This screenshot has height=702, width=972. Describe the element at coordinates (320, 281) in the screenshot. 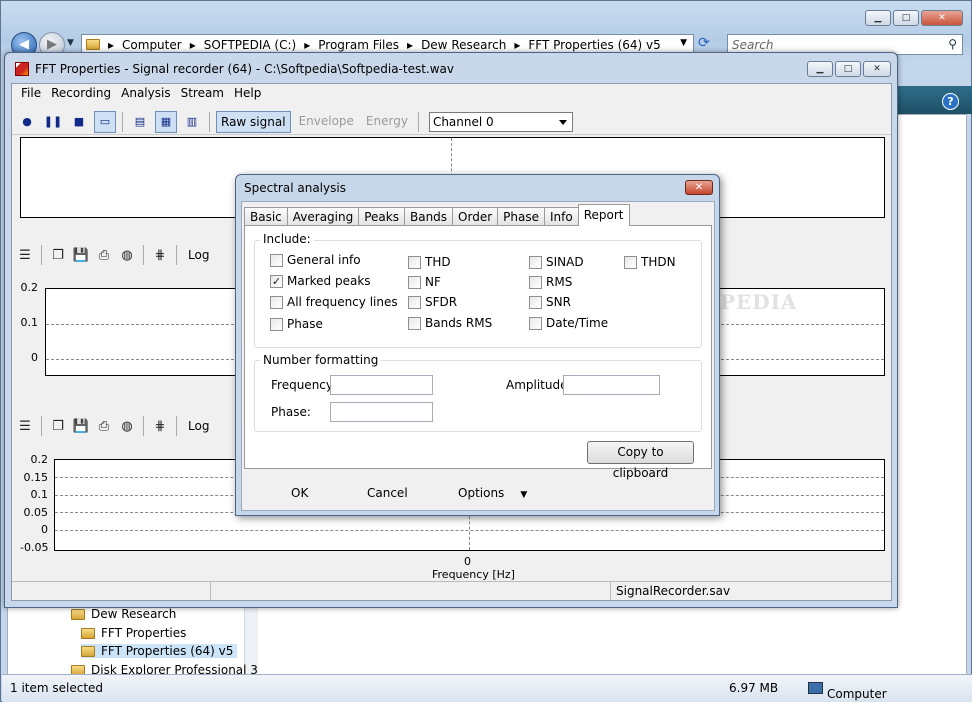

I see `checkbox-marked-peaks: ✓ Marked peaks` at that location.